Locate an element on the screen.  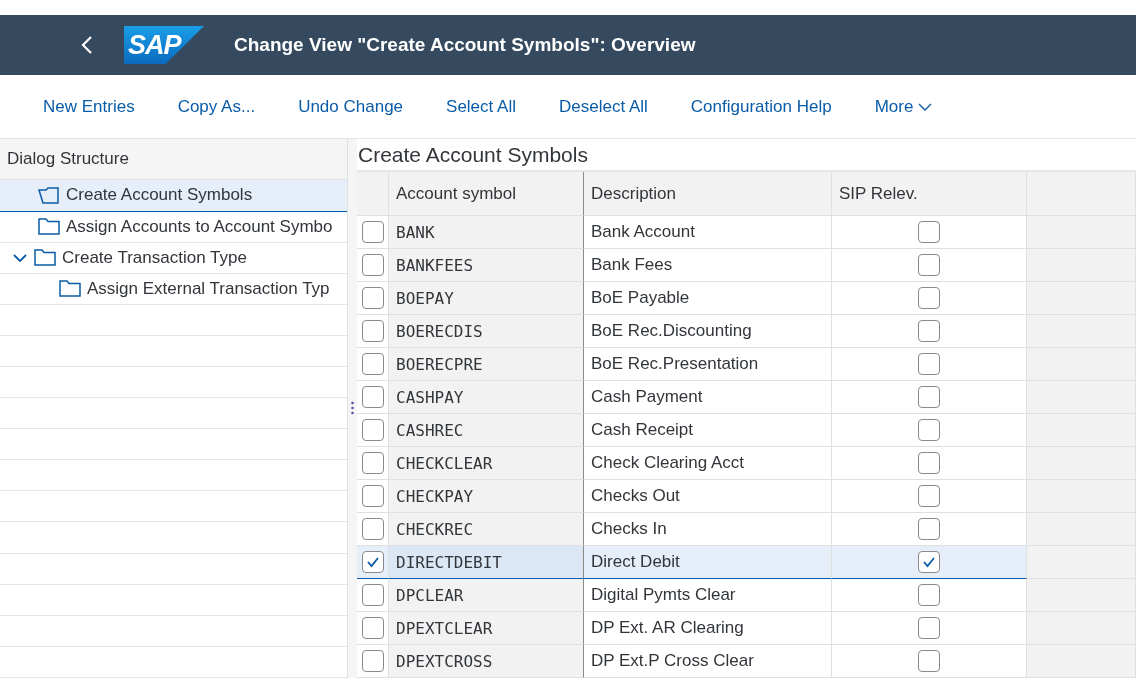
table-cell: Bank Fees is located at coordinates (708, 265).